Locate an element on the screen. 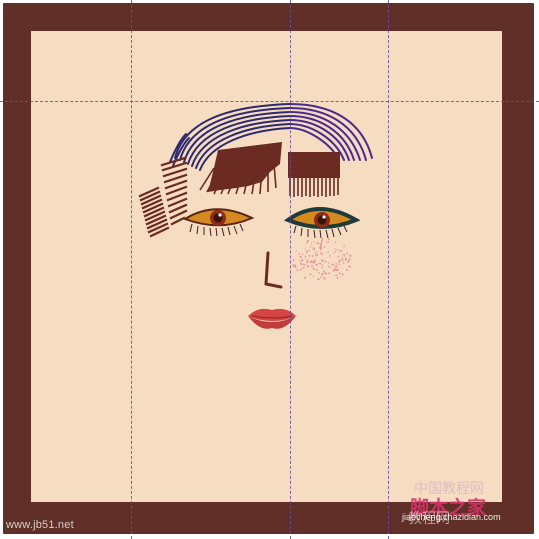 The image size is (539, 539). bangs is located at coordinates (269, 169).